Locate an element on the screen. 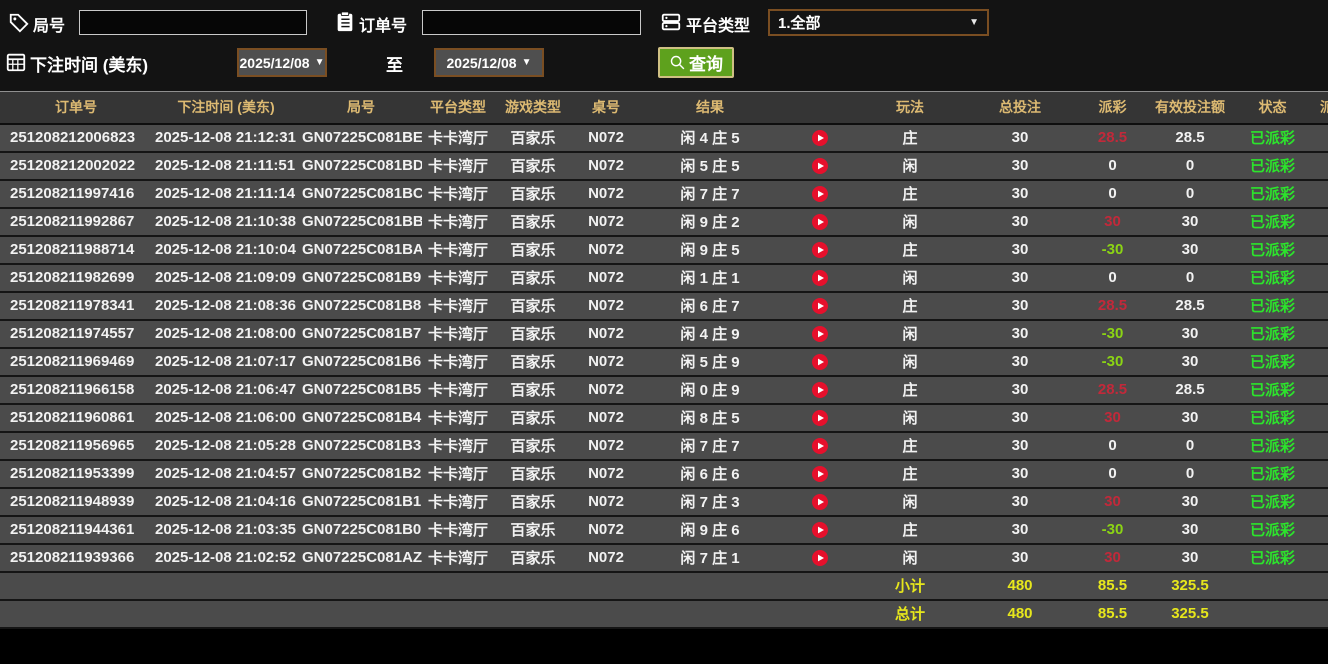 Image resolution: width=1328 pixels, height=664 pixels. platform-type-label: 平台类型 is located at coordinates (718, 26).